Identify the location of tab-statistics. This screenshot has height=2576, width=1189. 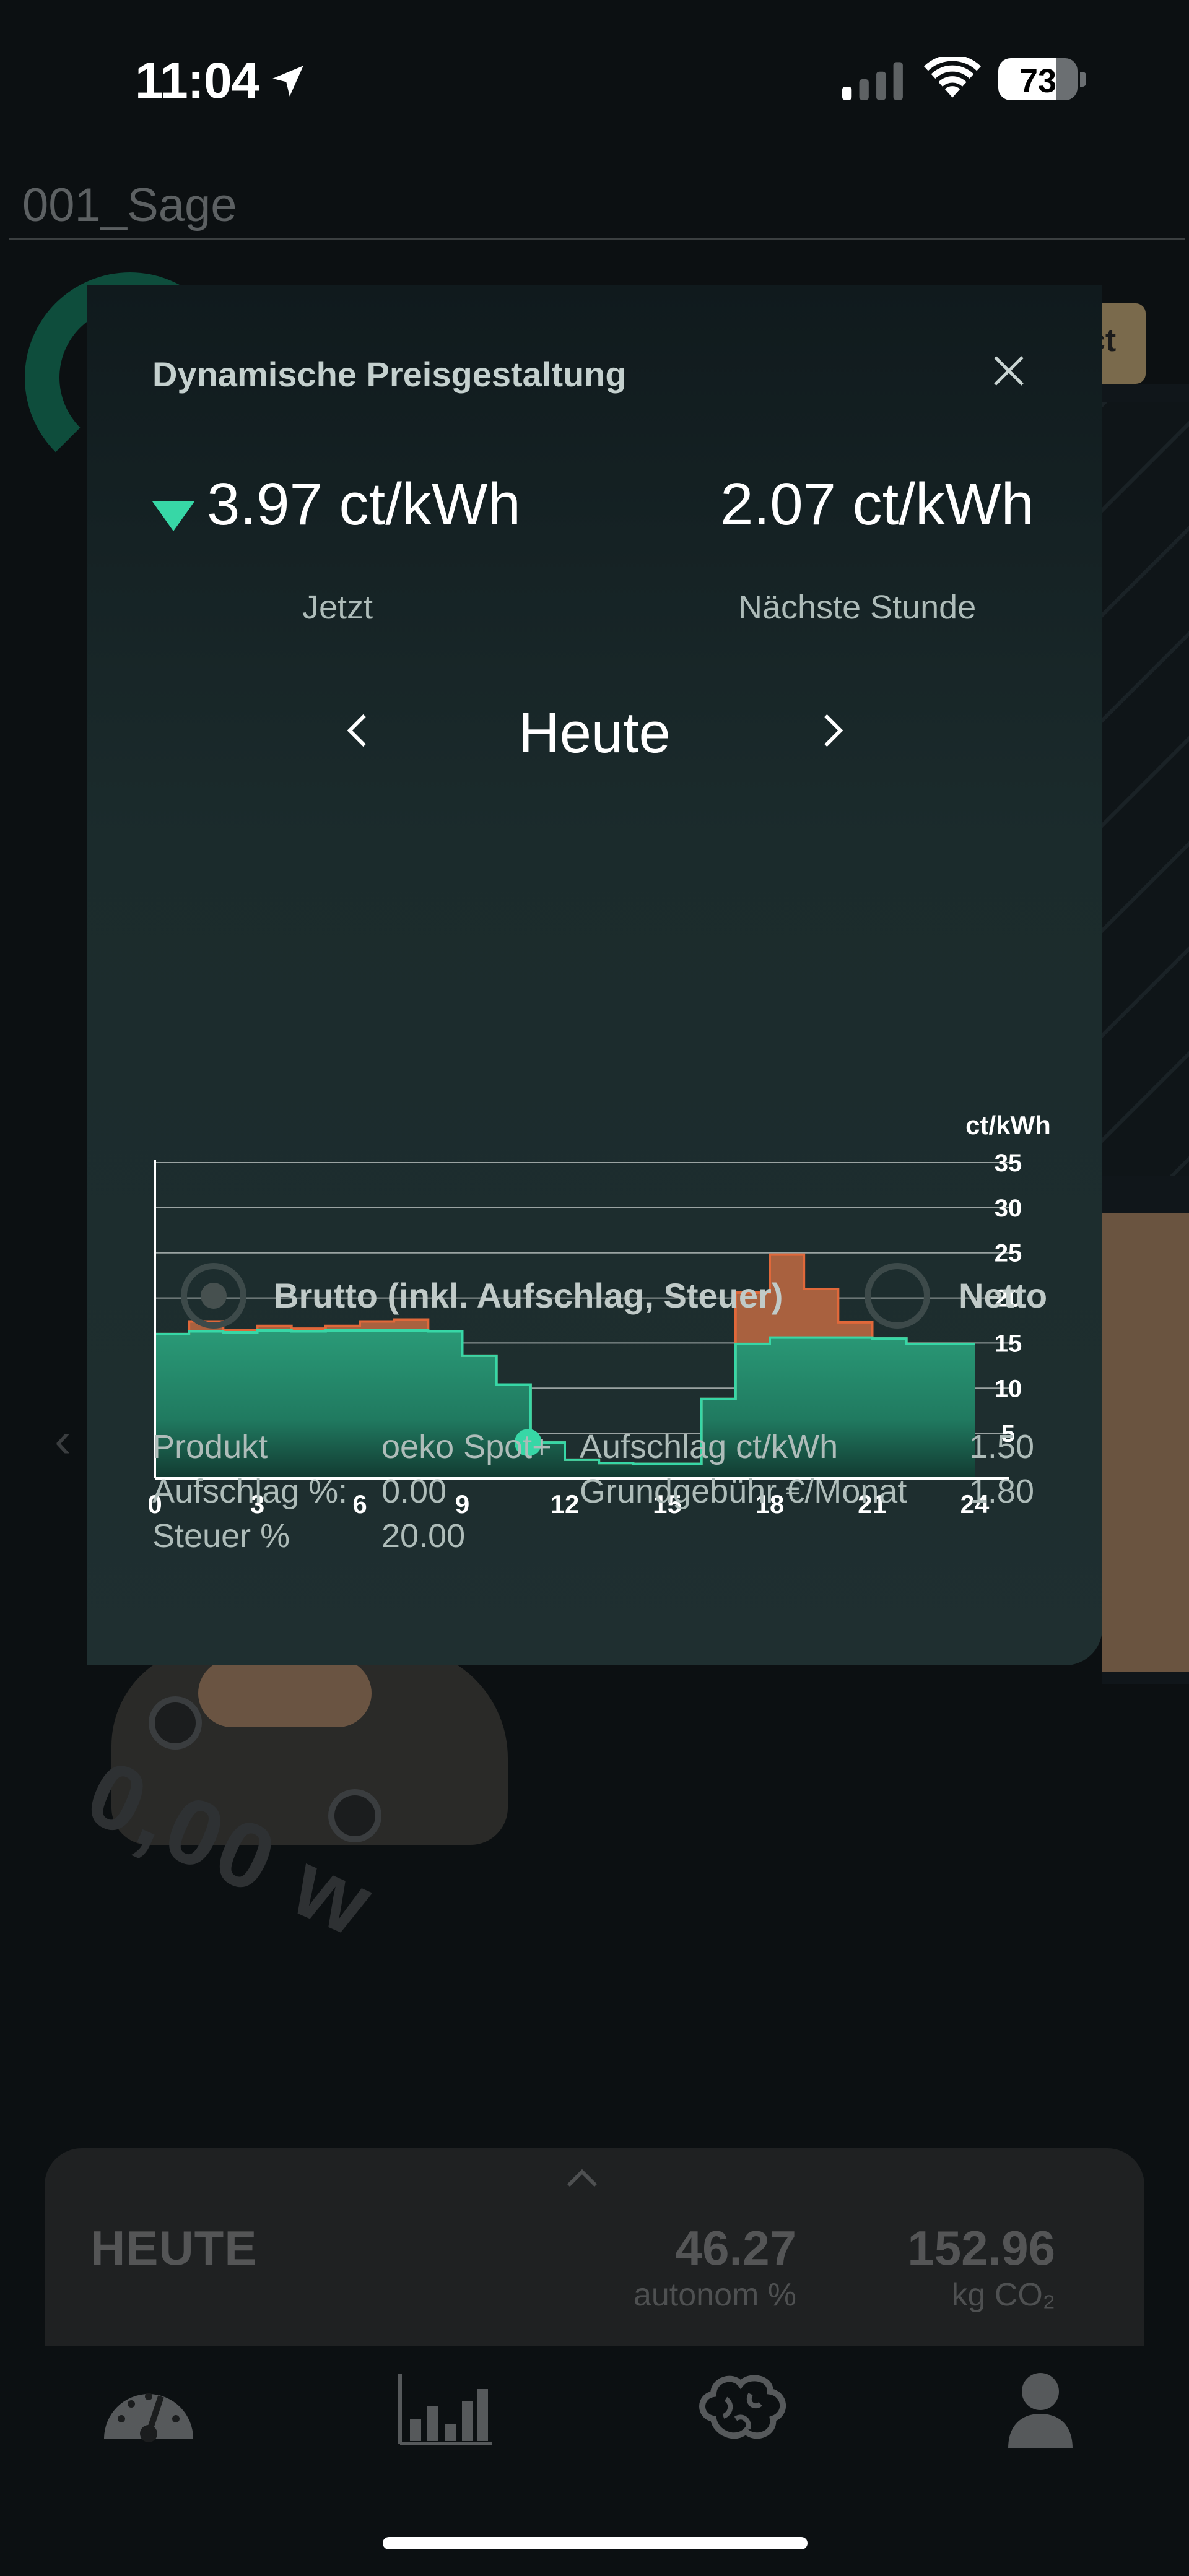
(444, 2409).